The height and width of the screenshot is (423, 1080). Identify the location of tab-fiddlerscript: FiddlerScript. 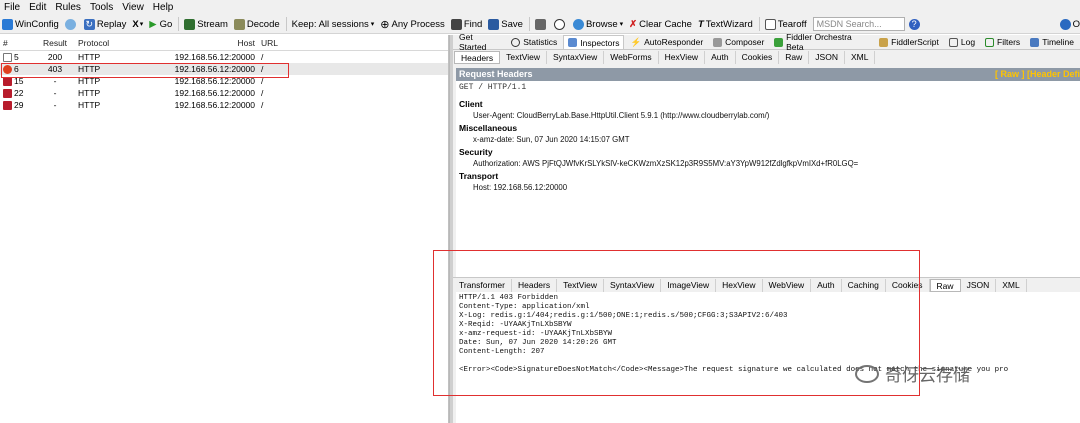
(909, 42).